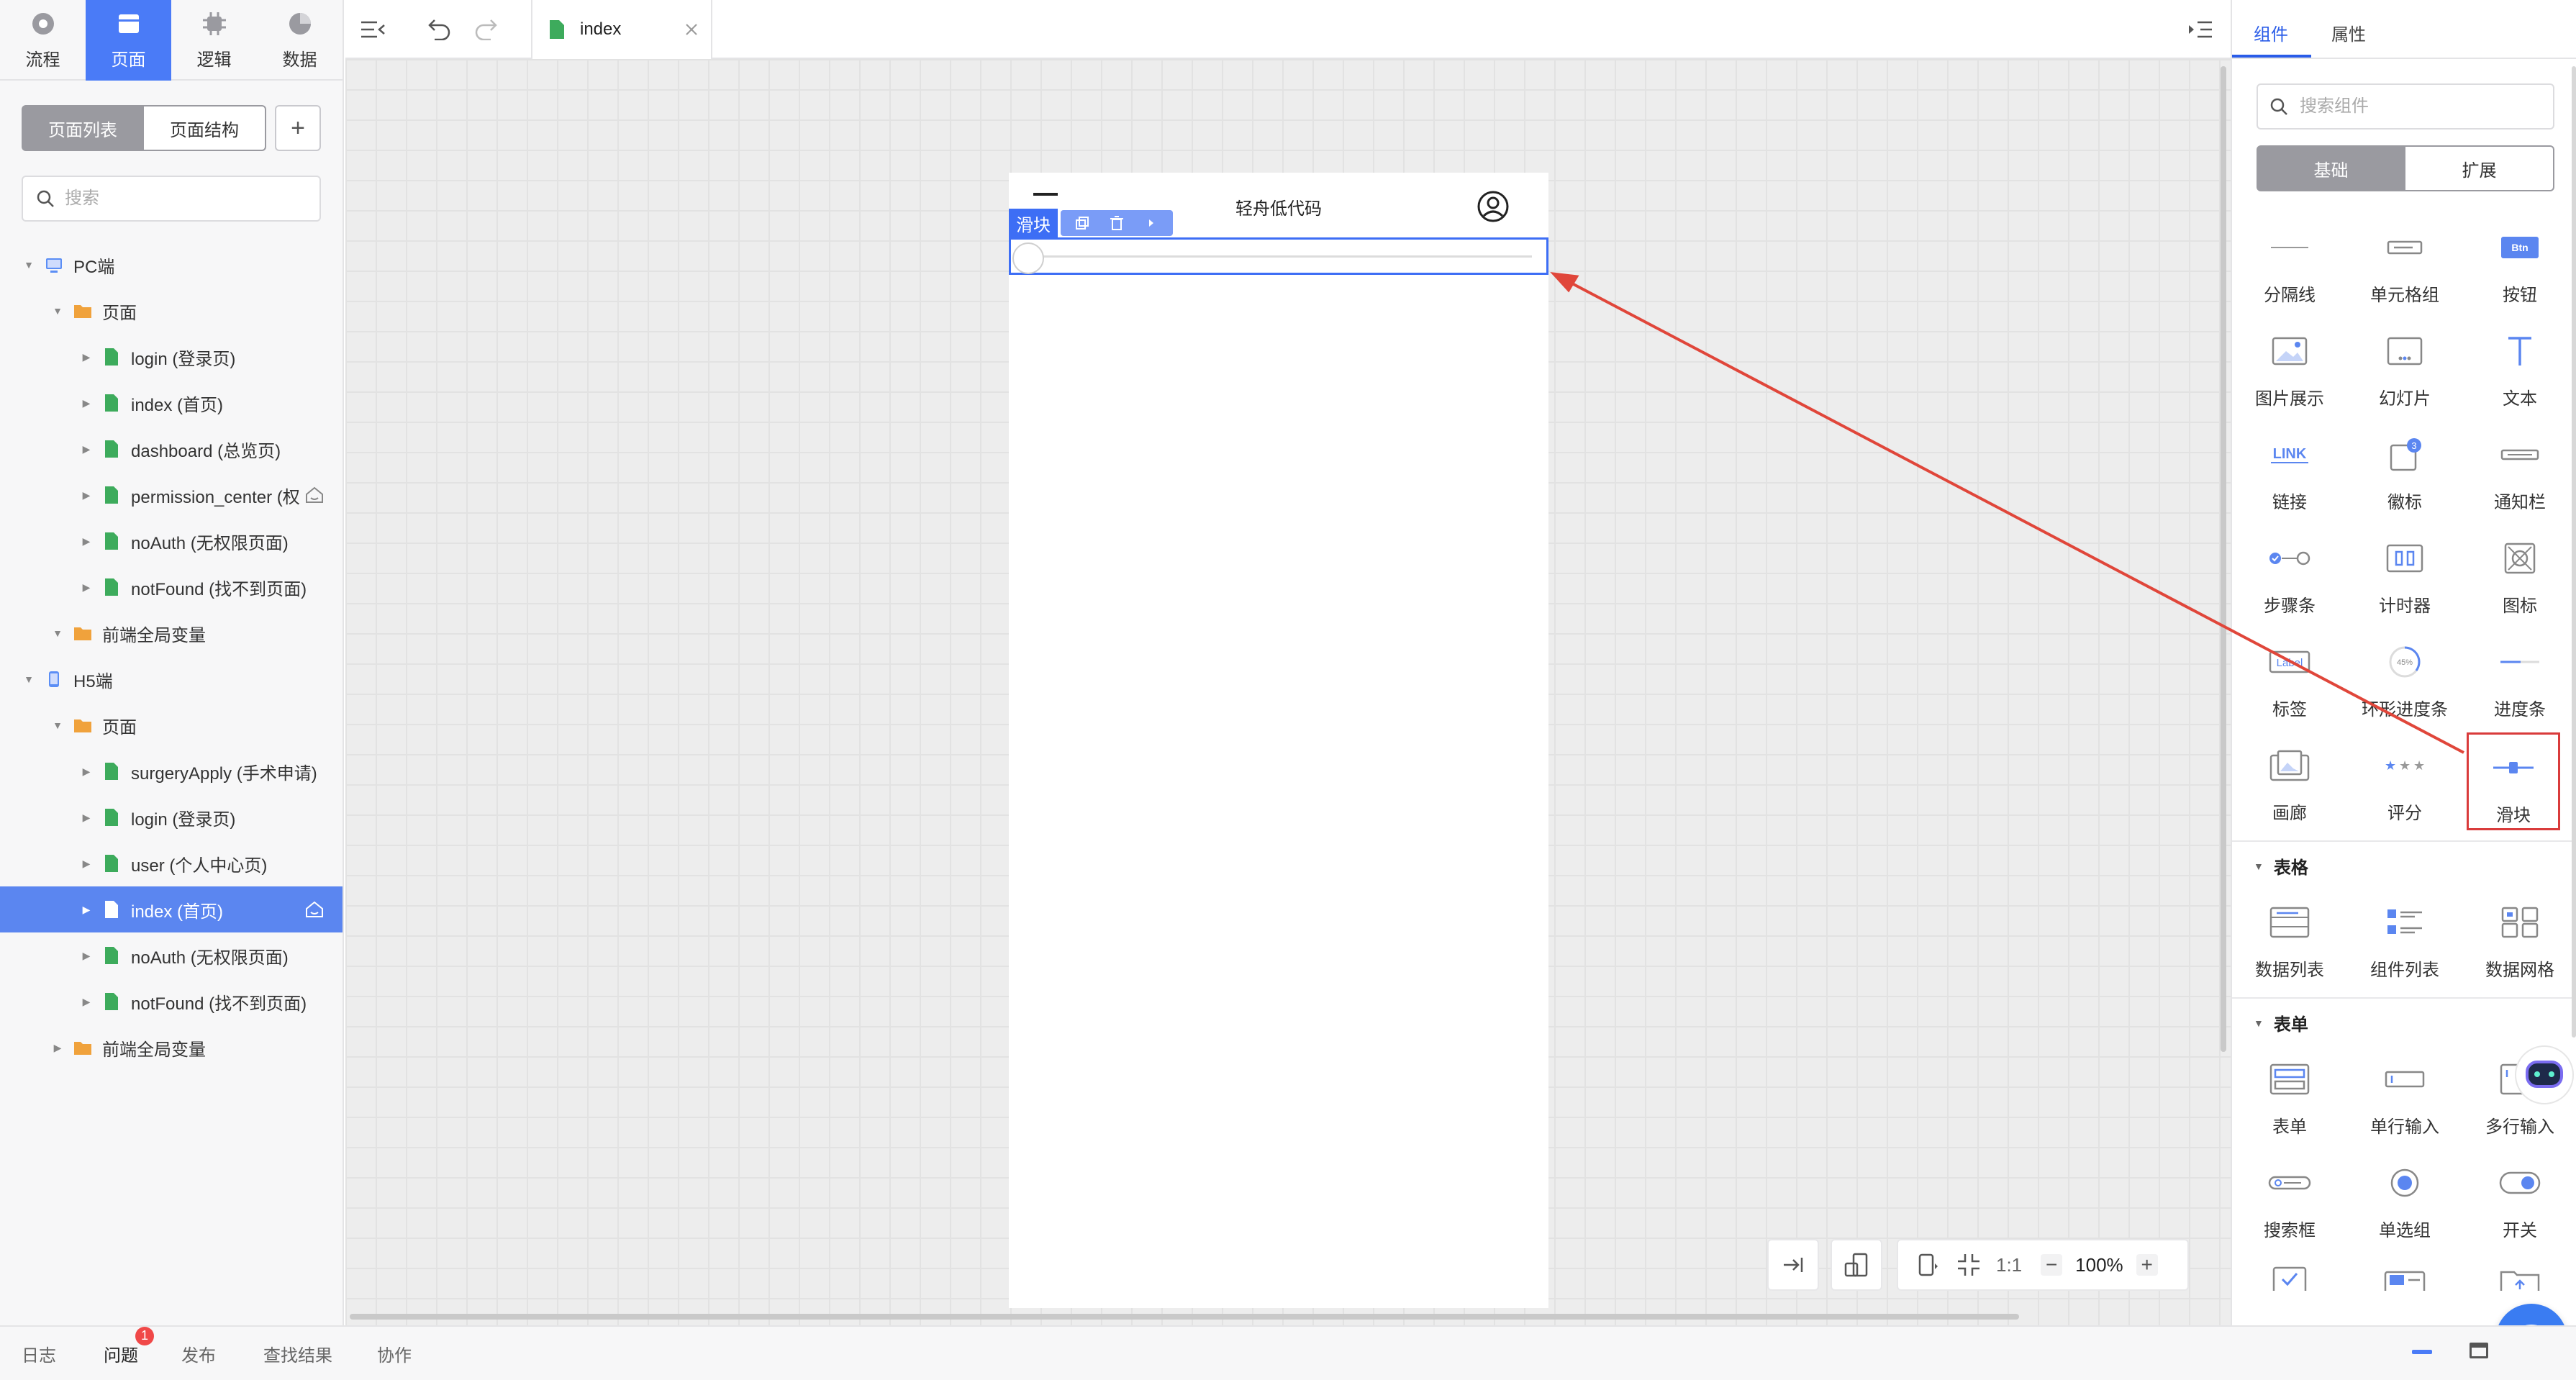 Image resolution: width=2576 pixels, height=1380 pixels. I want to click on device-rotate-button, so click(1856, 1265).